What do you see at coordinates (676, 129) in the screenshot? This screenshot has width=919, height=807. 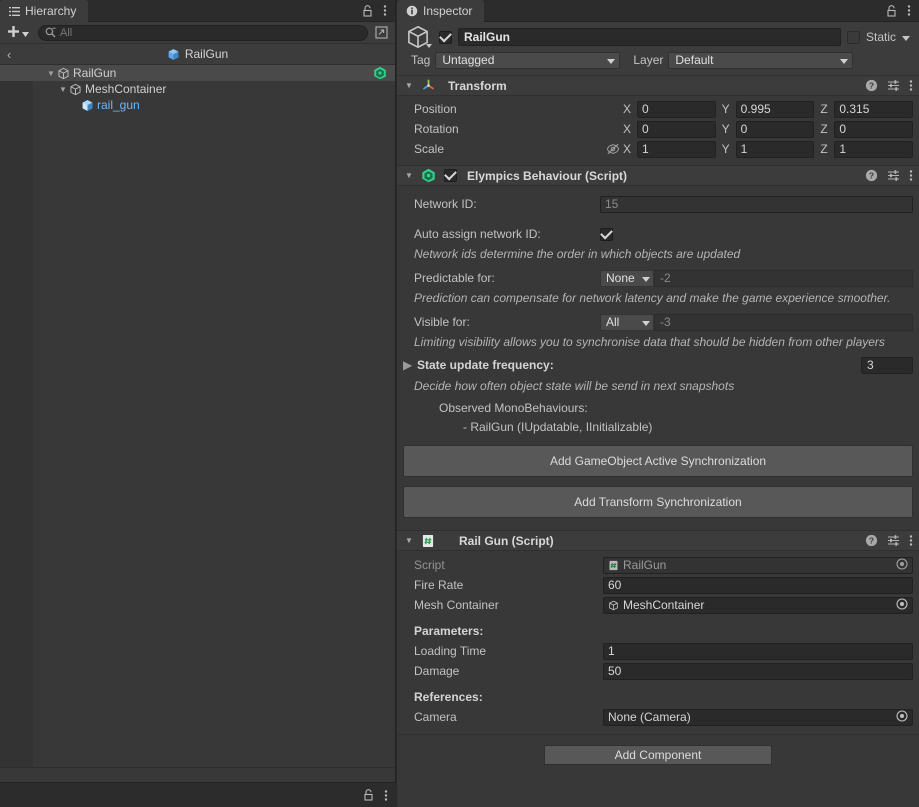 I see `rotation-x-input: 0` at bounding box center [676, 129].